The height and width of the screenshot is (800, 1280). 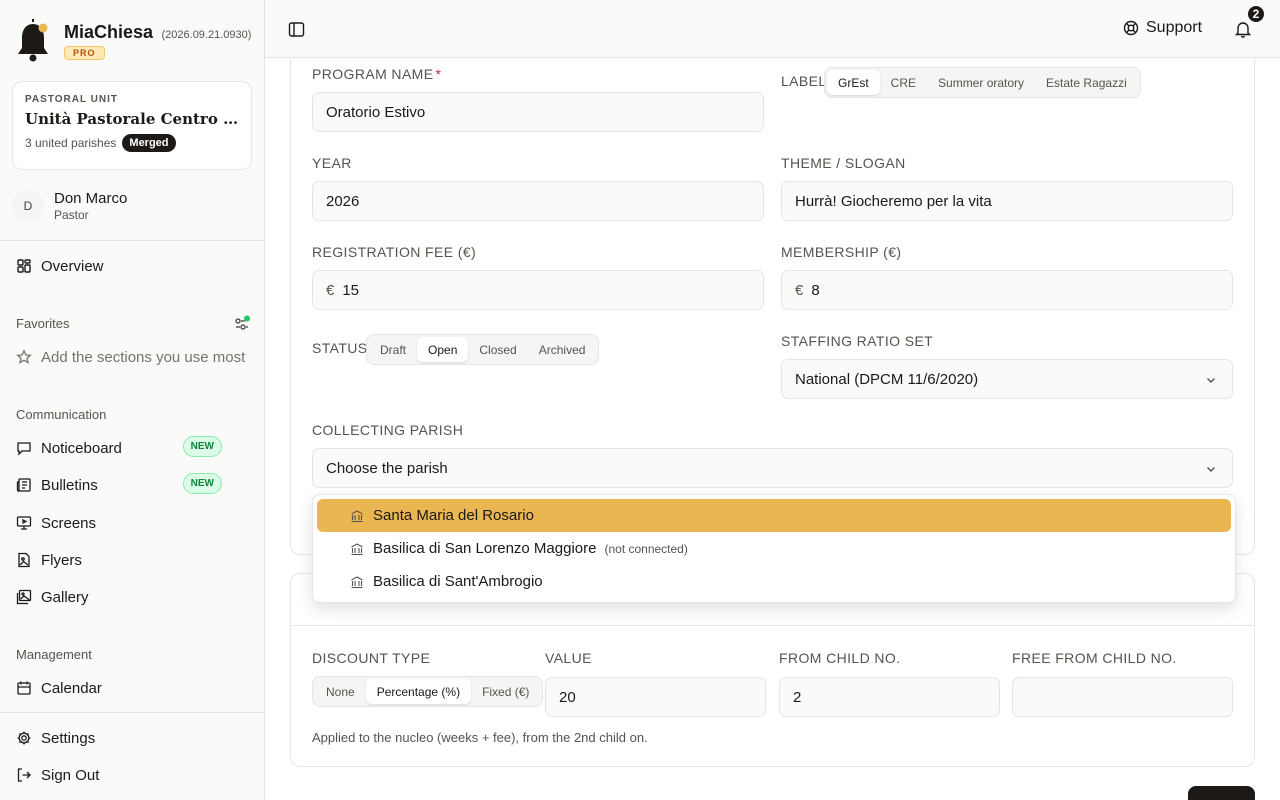 What do you see at coordinates (889, 697) in the screenshot?
I see `from-child-input: 2` at bounding box center [889, 697].